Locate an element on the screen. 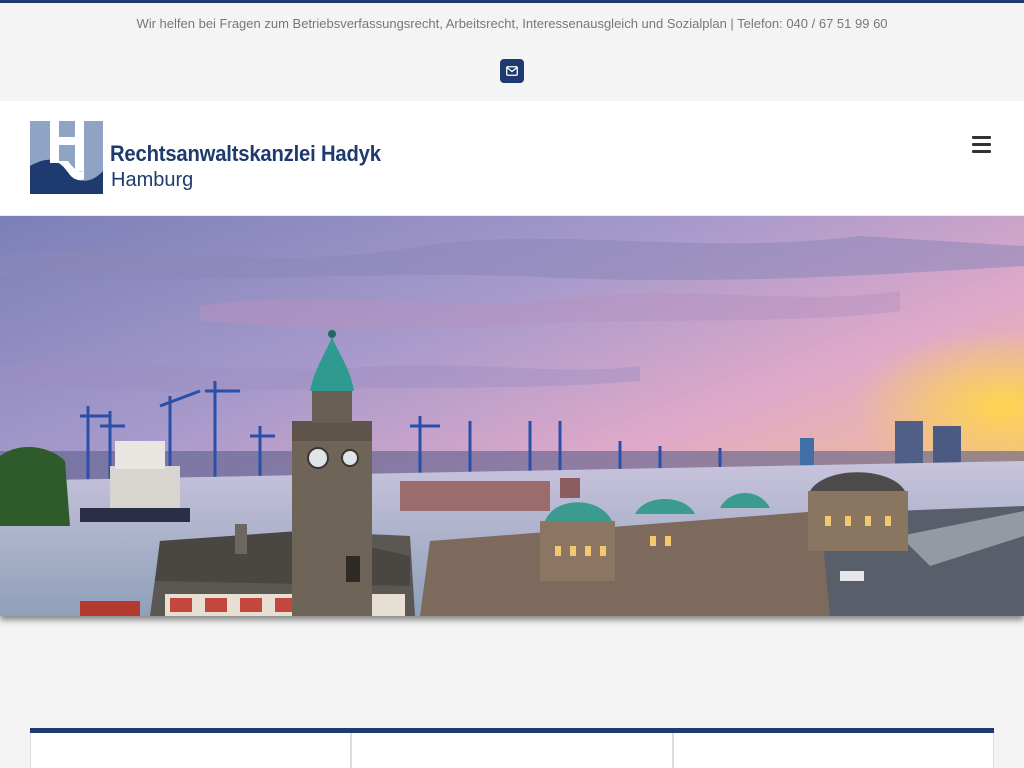 This screenshot has height=768, width=1024. envelope-icon is located at coordinates (512, 71).